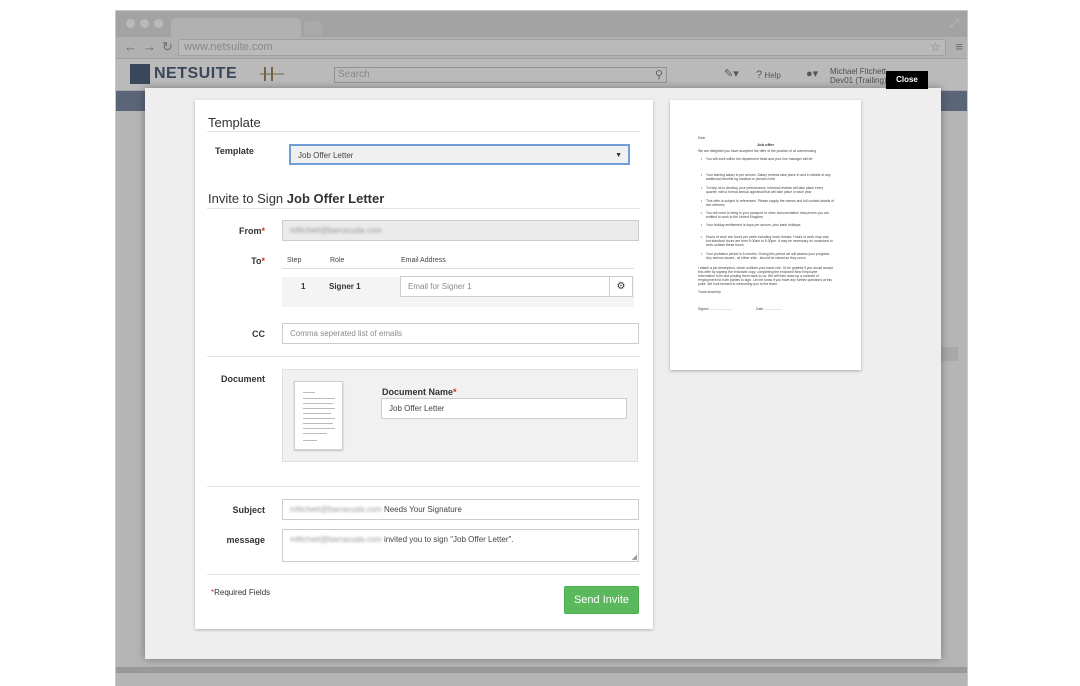 Image resolution: width=1080 pixels, height=686 pixels. I want to click on document-name-value: Job Offer Letter, so click(417, 408).